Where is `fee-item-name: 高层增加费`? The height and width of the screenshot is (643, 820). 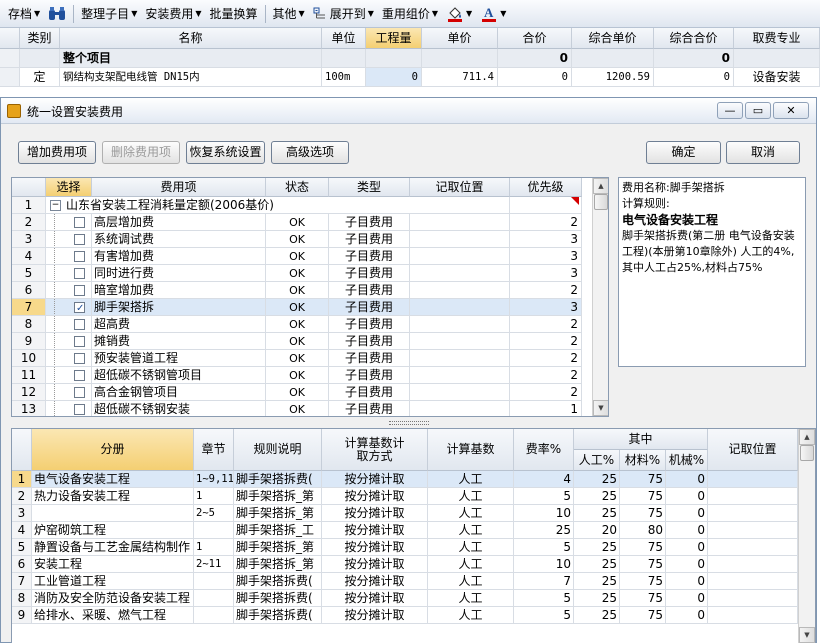
fee-item-name: 高层增加费 is located at coordinates (179, 222).